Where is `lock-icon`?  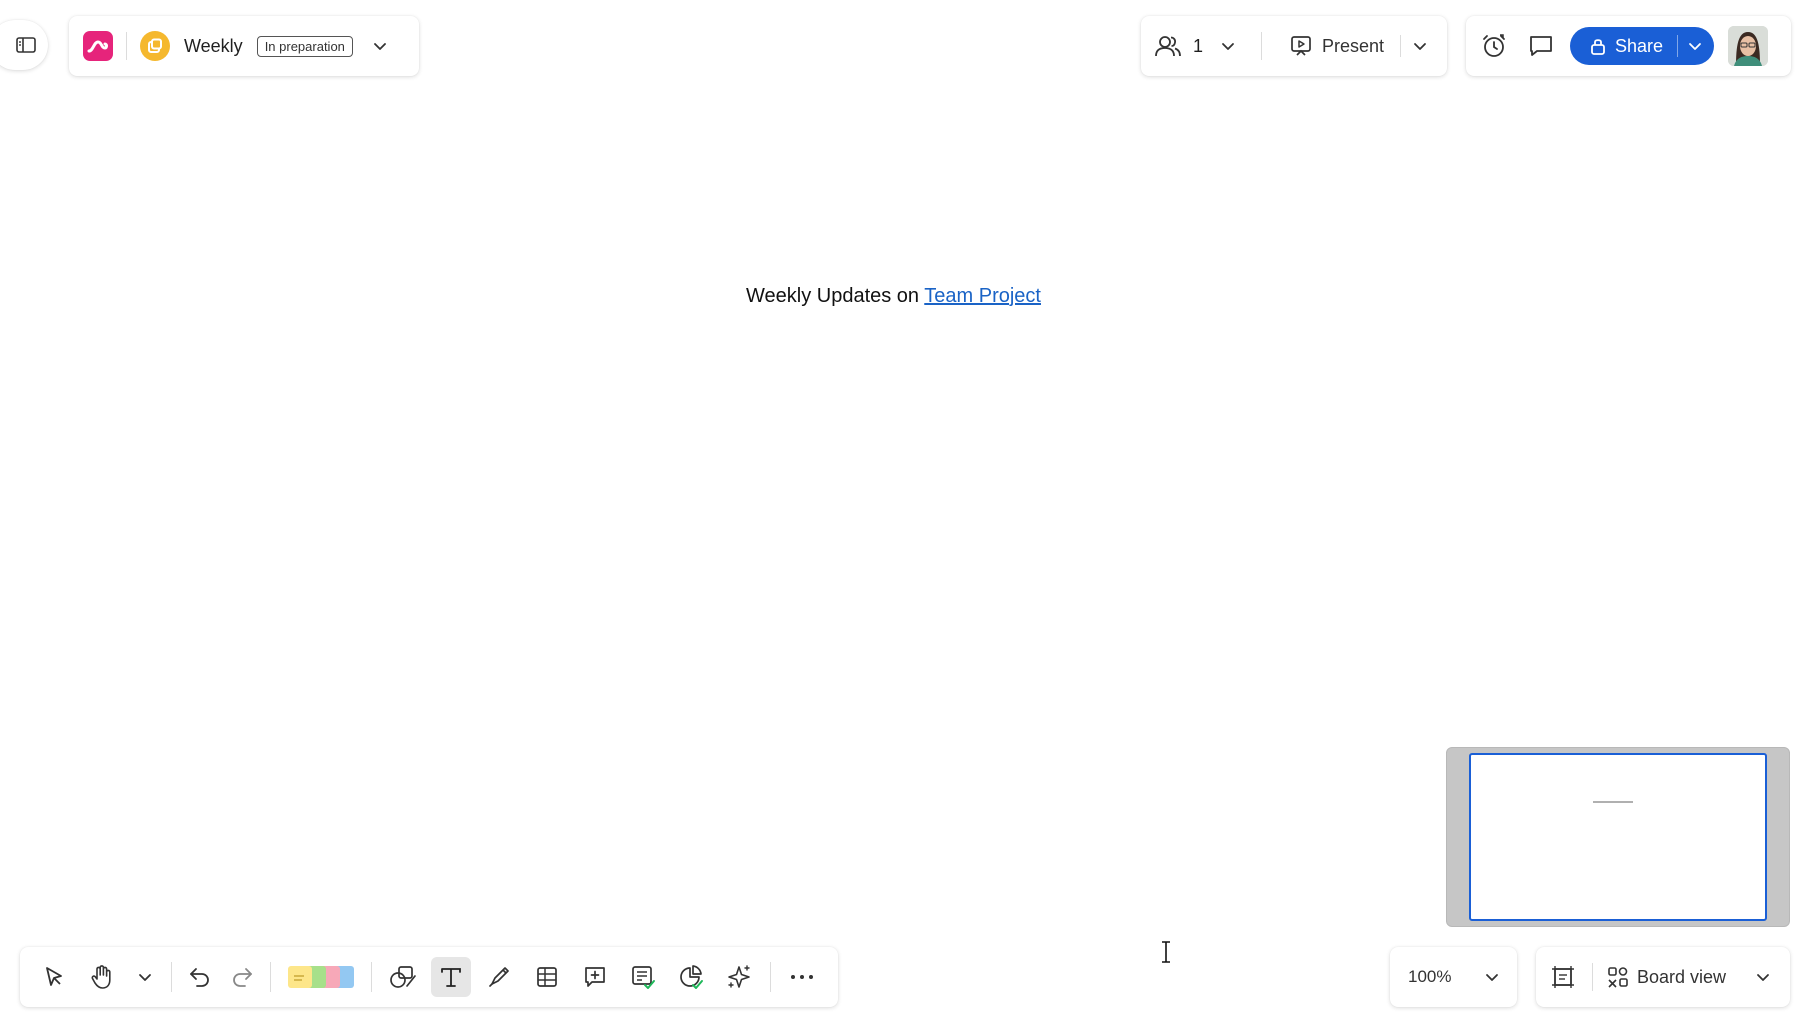
lock-icon is located at coordinates (1598, 46).